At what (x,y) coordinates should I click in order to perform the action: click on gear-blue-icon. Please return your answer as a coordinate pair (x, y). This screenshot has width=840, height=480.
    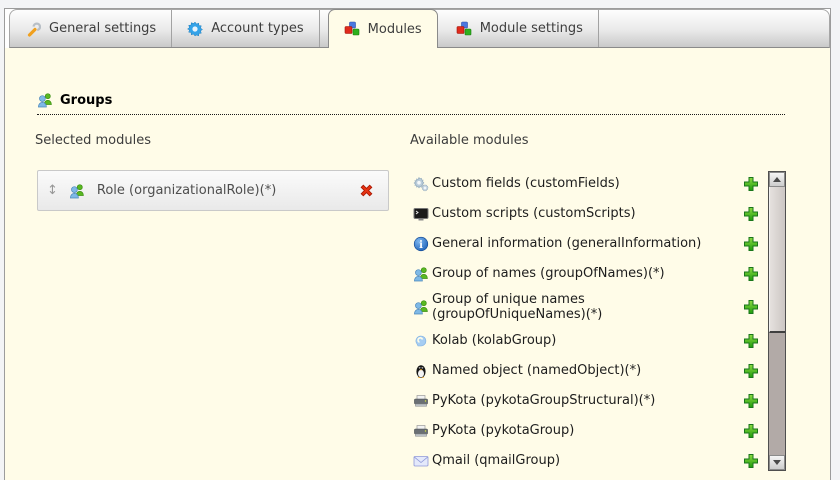
    Looking at the image, I should click on (195, 29).